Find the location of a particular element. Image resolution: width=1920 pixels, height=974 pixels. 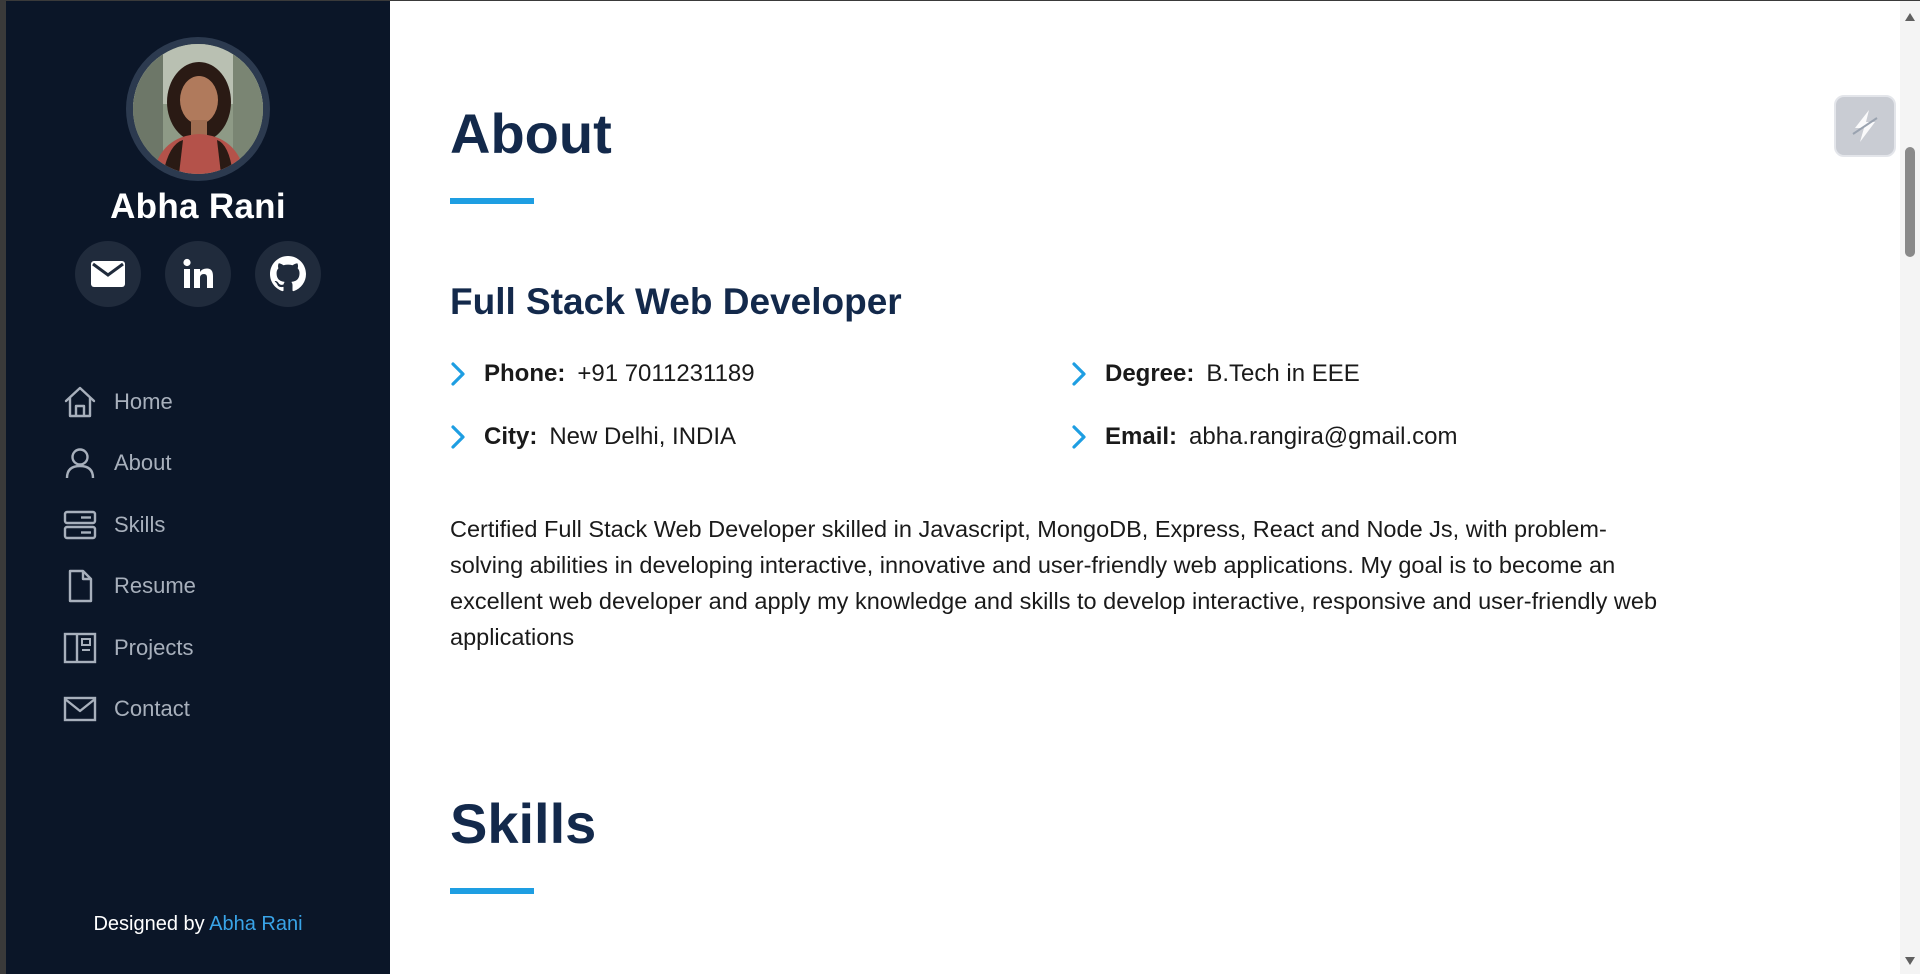

nav-item-home: Home is located at coordinates (212, 402).